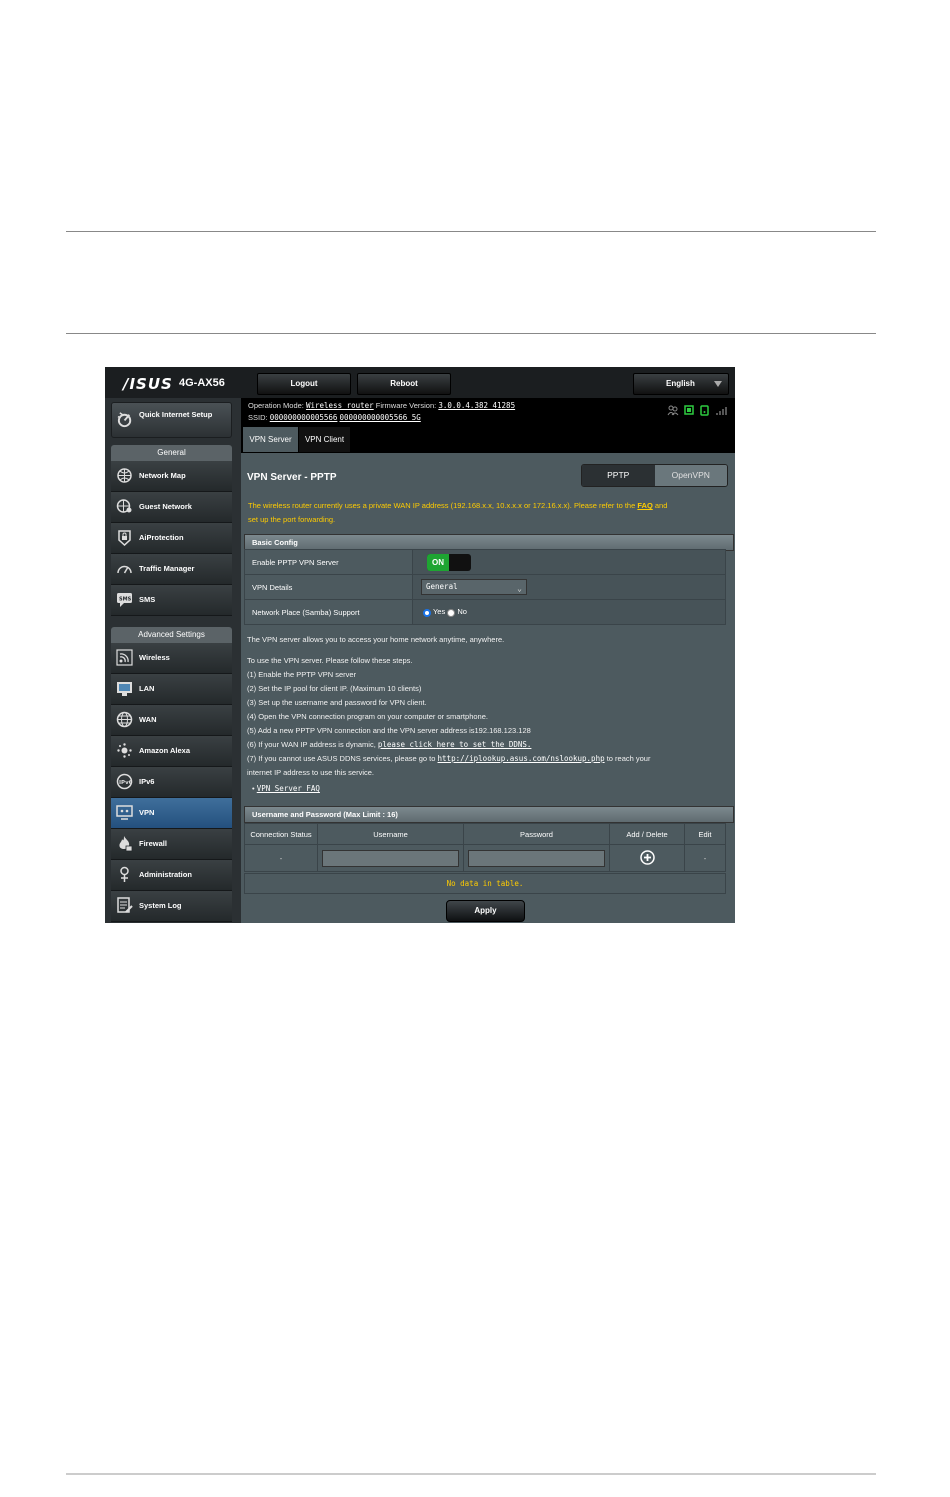 This screenshot has width=950, height=1497. I want to click on top-bar: /ISUS 4G-AX56 Logout Reboot English, so click(420, 382).